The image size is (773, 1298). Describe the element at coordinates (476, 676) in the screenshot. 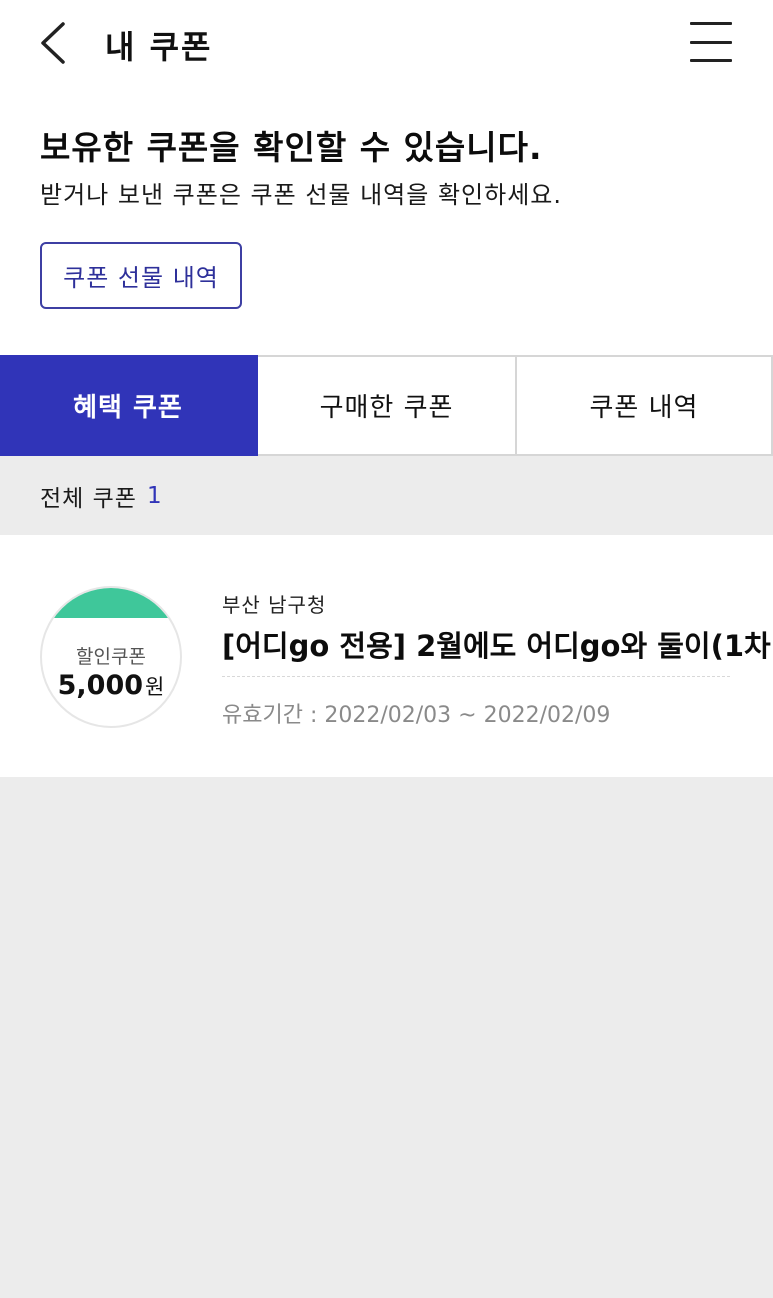

I see `coupon-divider` at that location.